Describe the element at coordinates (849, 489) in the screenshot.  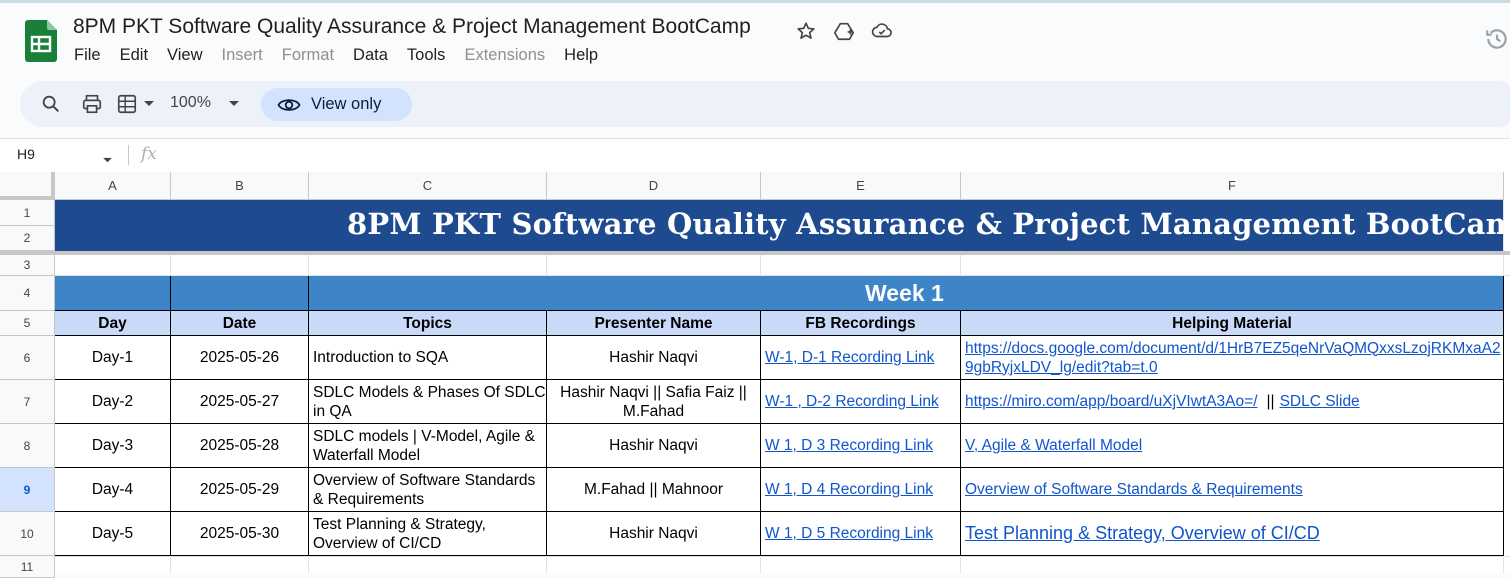
I see `recording-link: W 1, D 4 Recording Link` at that location.